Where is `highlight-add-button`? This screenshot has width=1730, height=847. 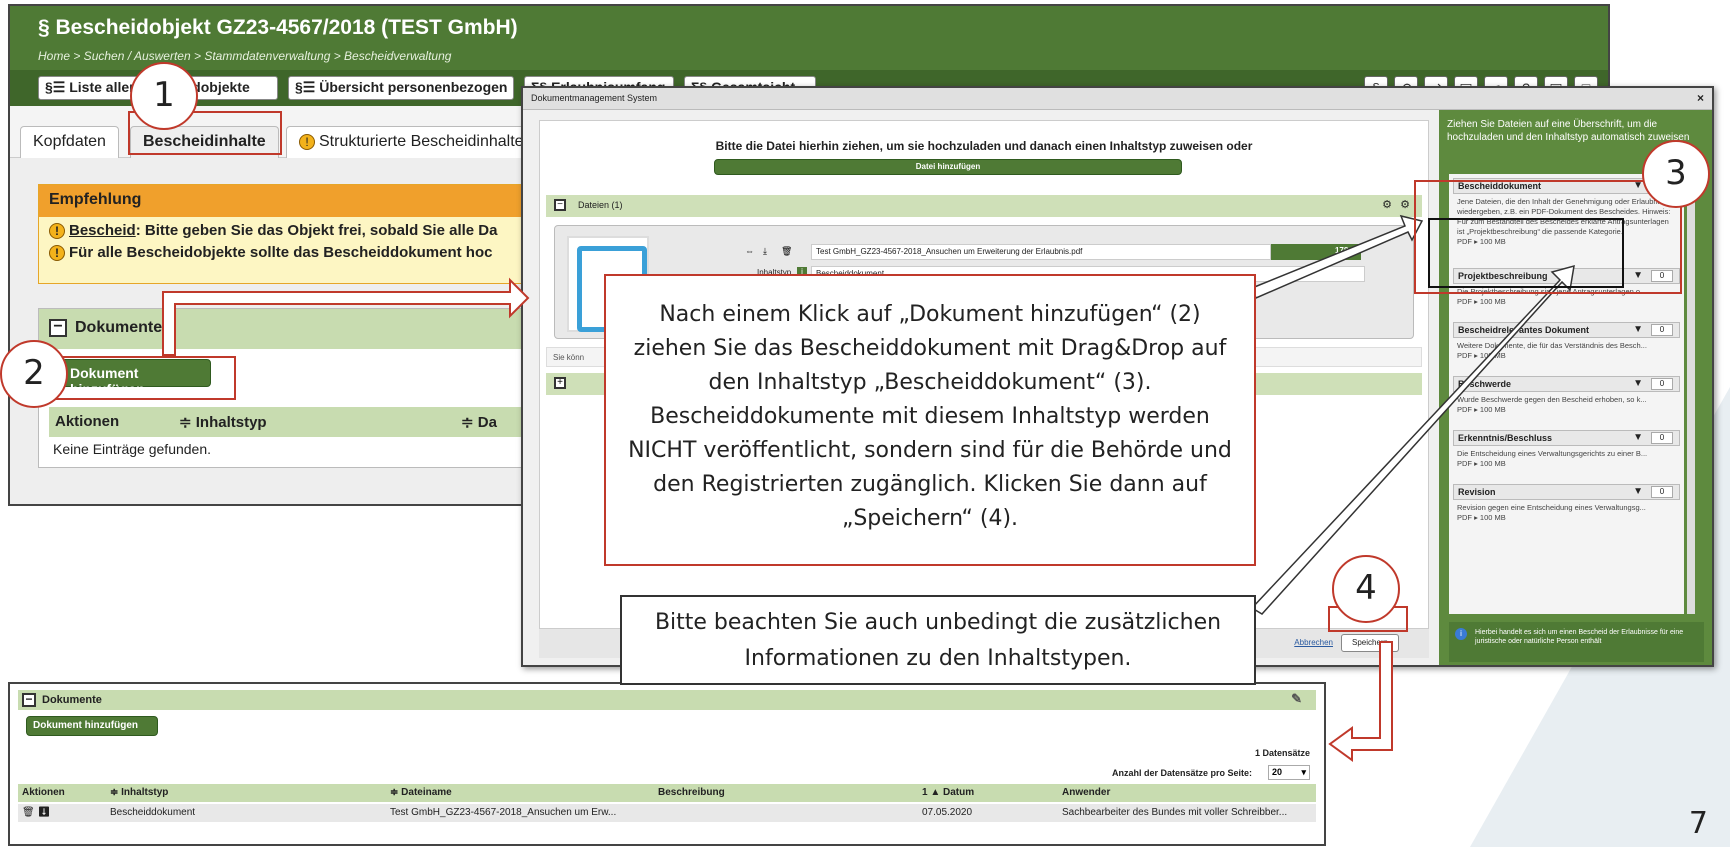 highlight-add-button is located at coordinates (146, 378).